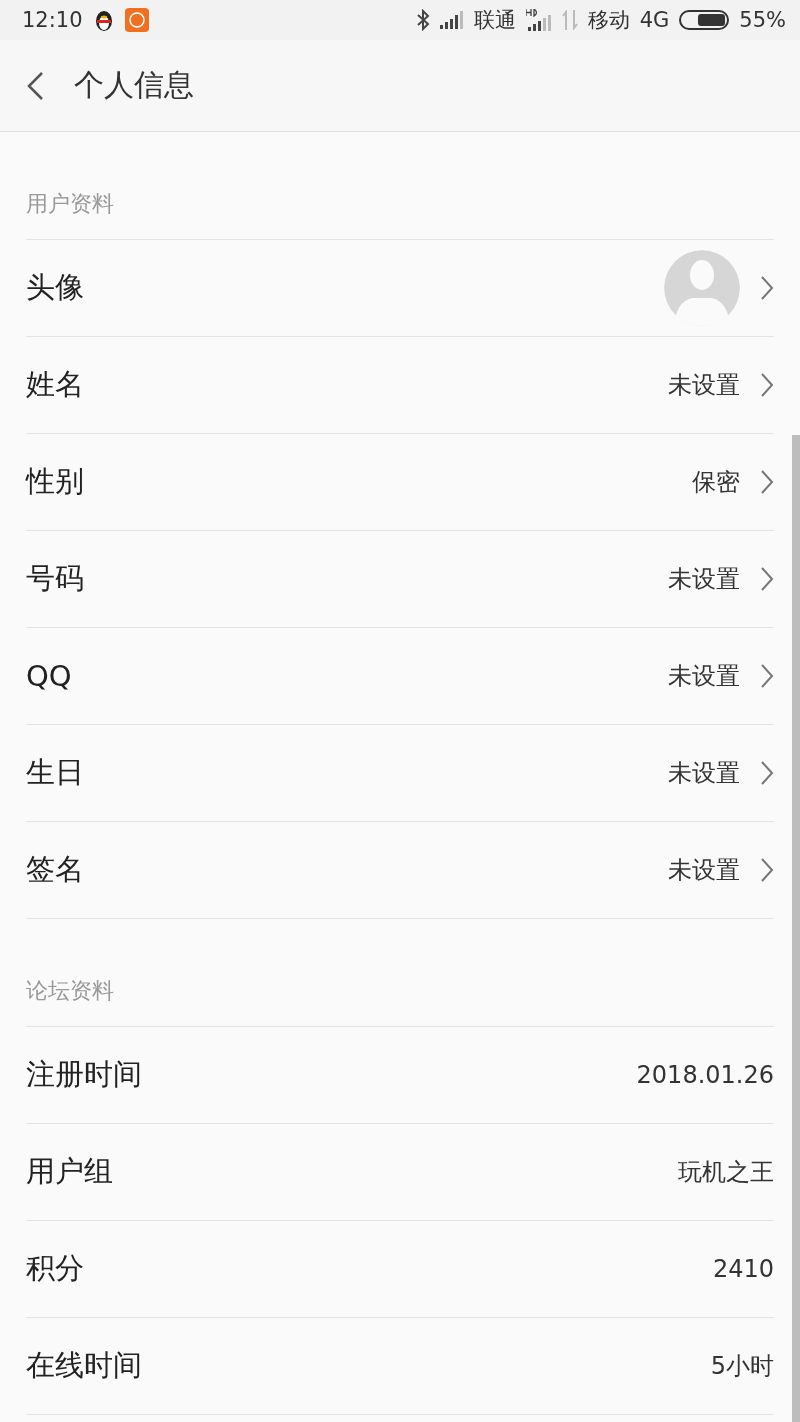  Describe the element at coordinates (337, 773) in the screenshot. I see `row-label: 生日` at that location.